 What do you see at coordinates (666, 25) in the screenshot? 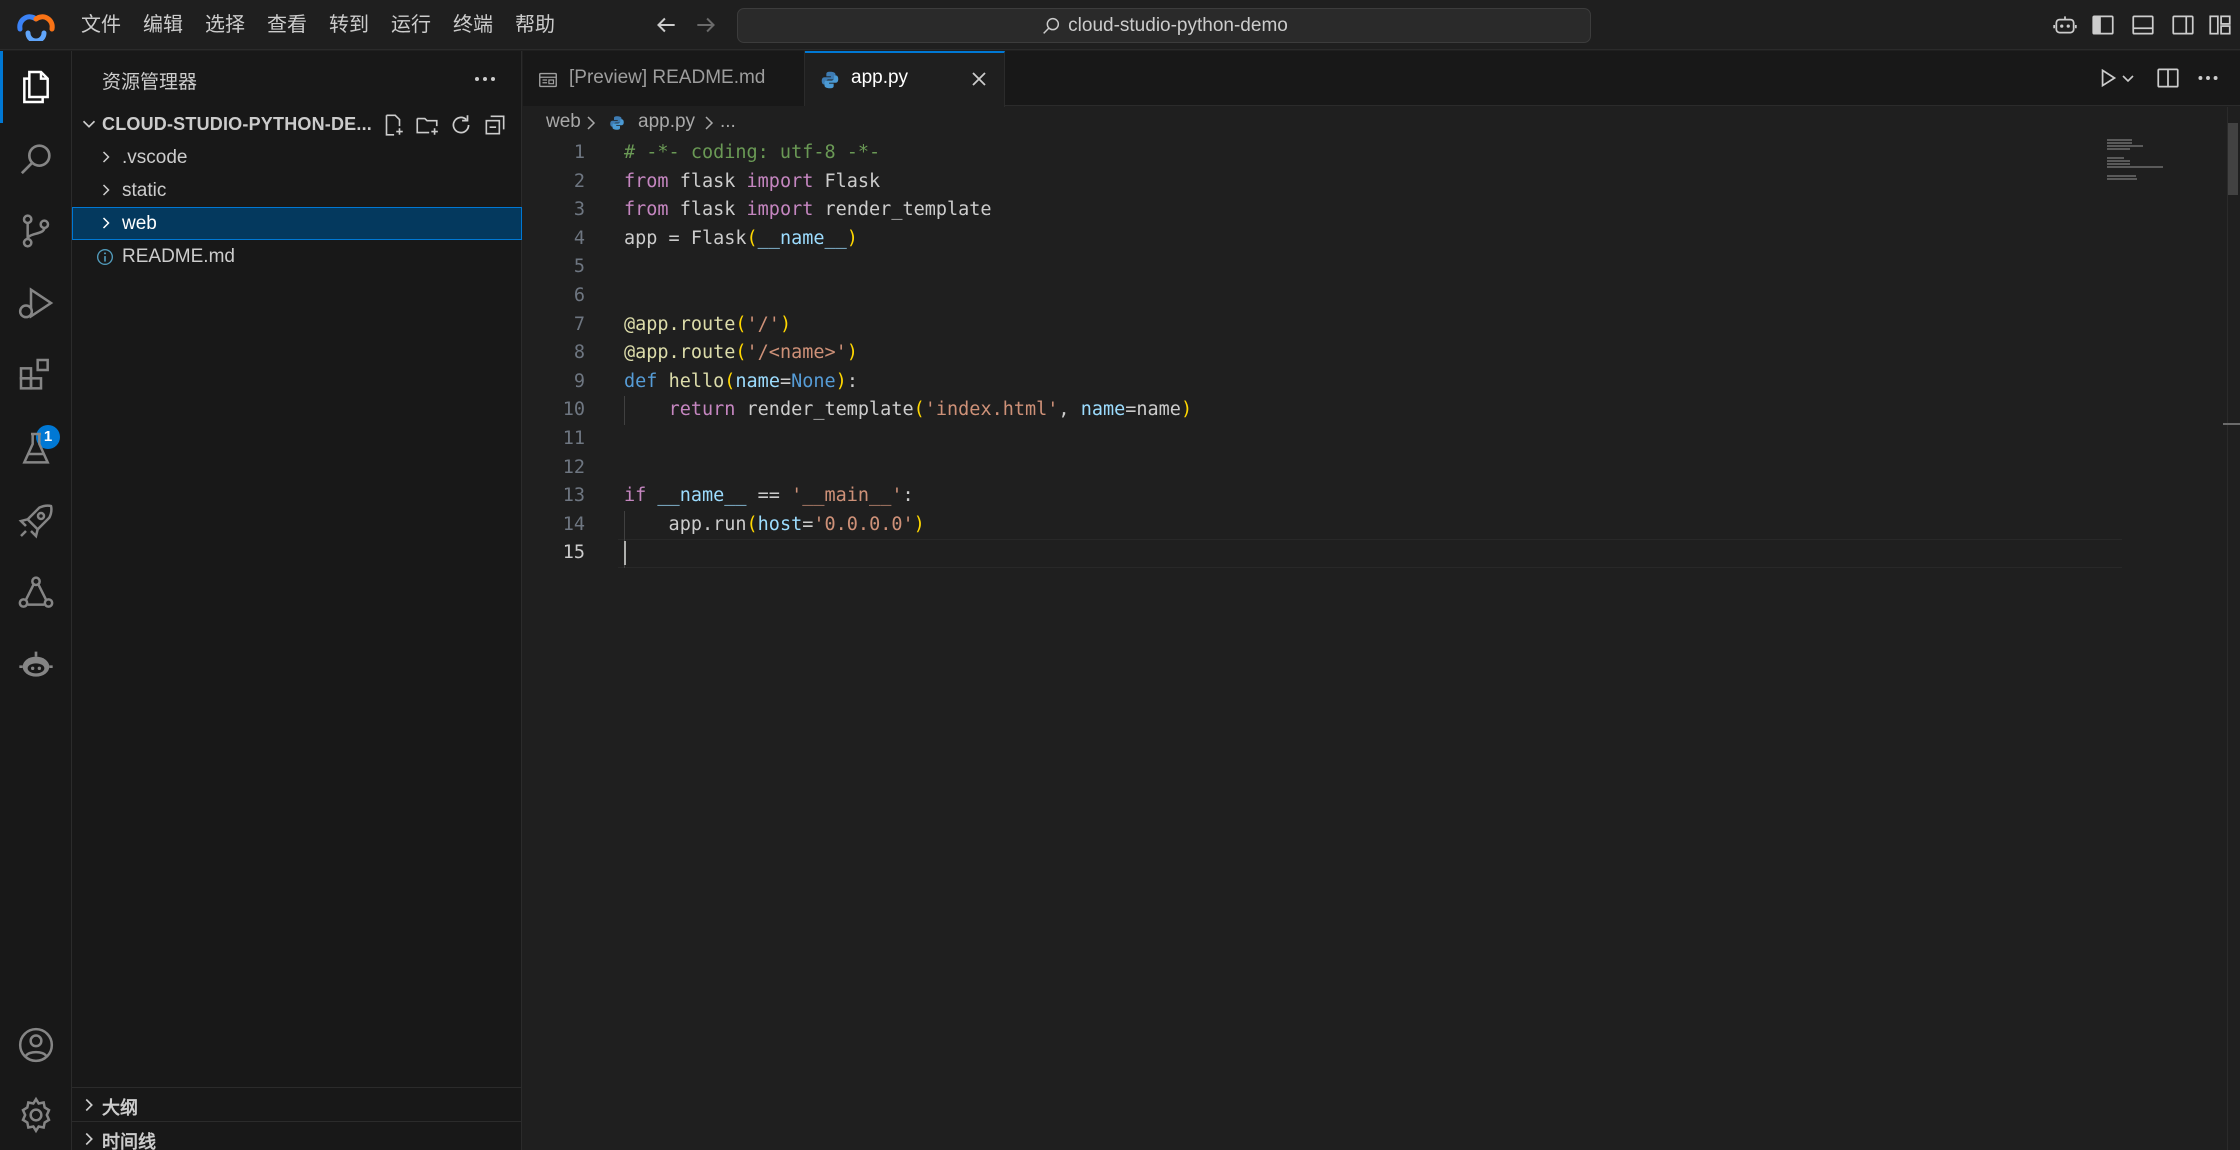
I see `back-arrow-icon` at bounding box center [666, 25].